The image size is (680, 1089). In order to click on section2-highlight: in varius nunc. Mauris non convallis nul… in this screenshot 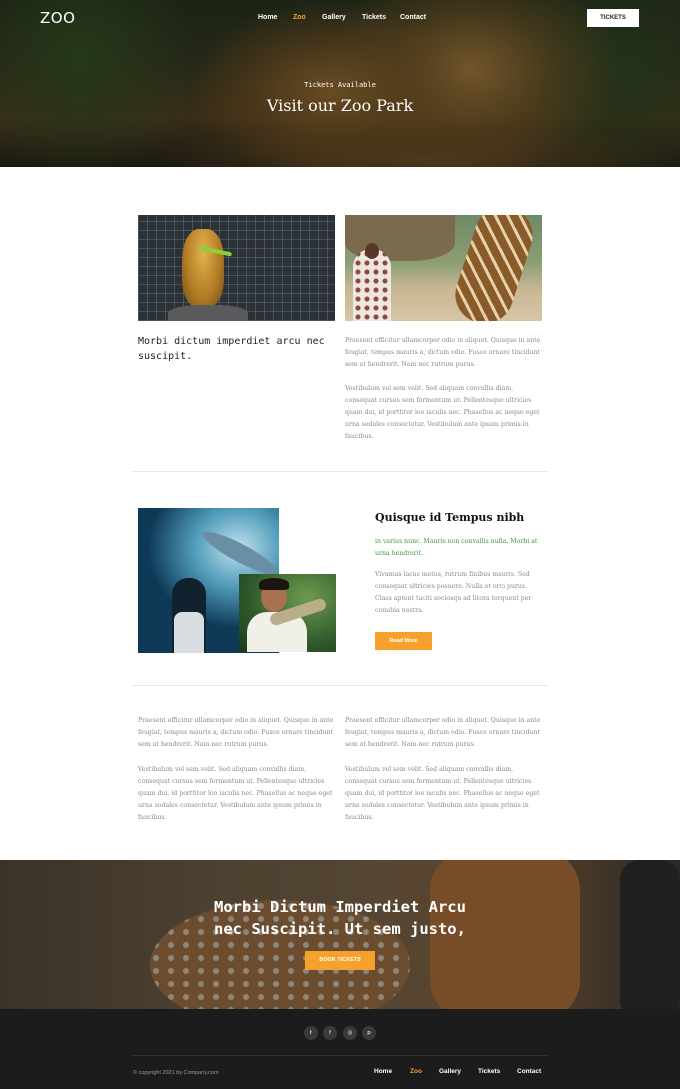, I will do `click(456, 547)`.